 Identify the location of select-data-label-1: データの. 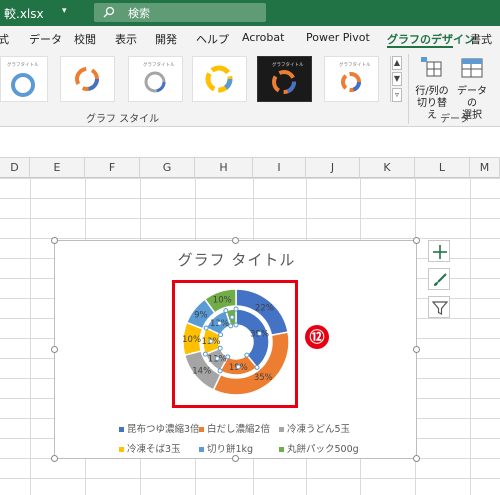
(472, 97).